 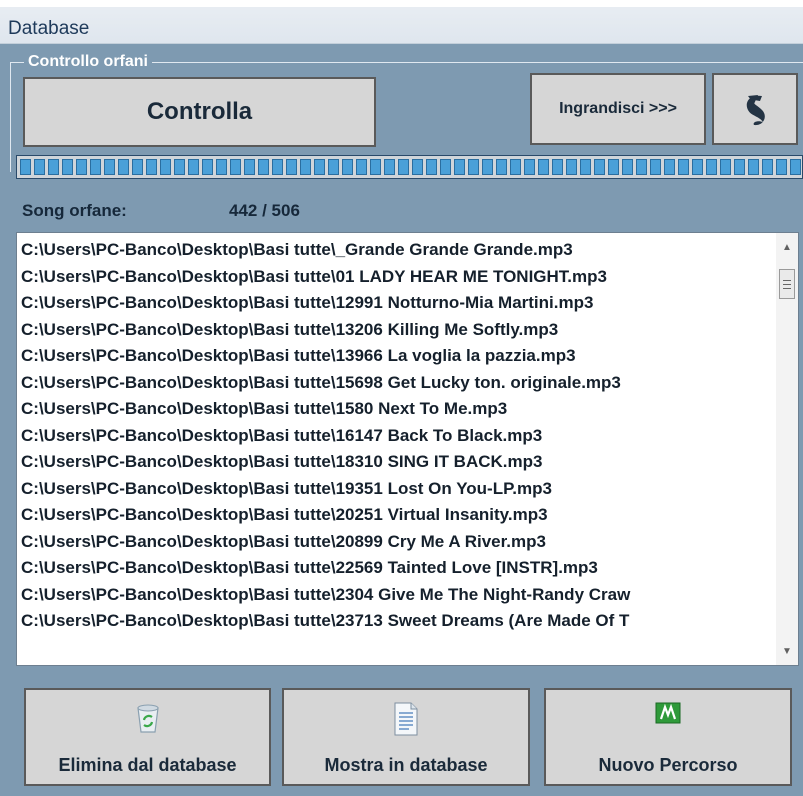 What do you see at coordinates (74, 210) in the screenshot?
I see `song-orfane-label: Song orfane:` at bounding box center [74, 210].